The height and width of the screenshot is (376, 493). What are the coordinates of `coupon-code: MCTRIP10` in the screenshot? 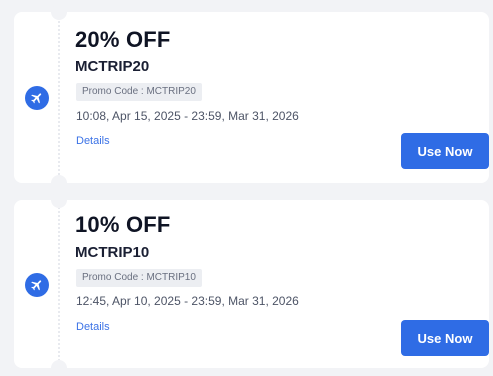 It's located at (112, 252).